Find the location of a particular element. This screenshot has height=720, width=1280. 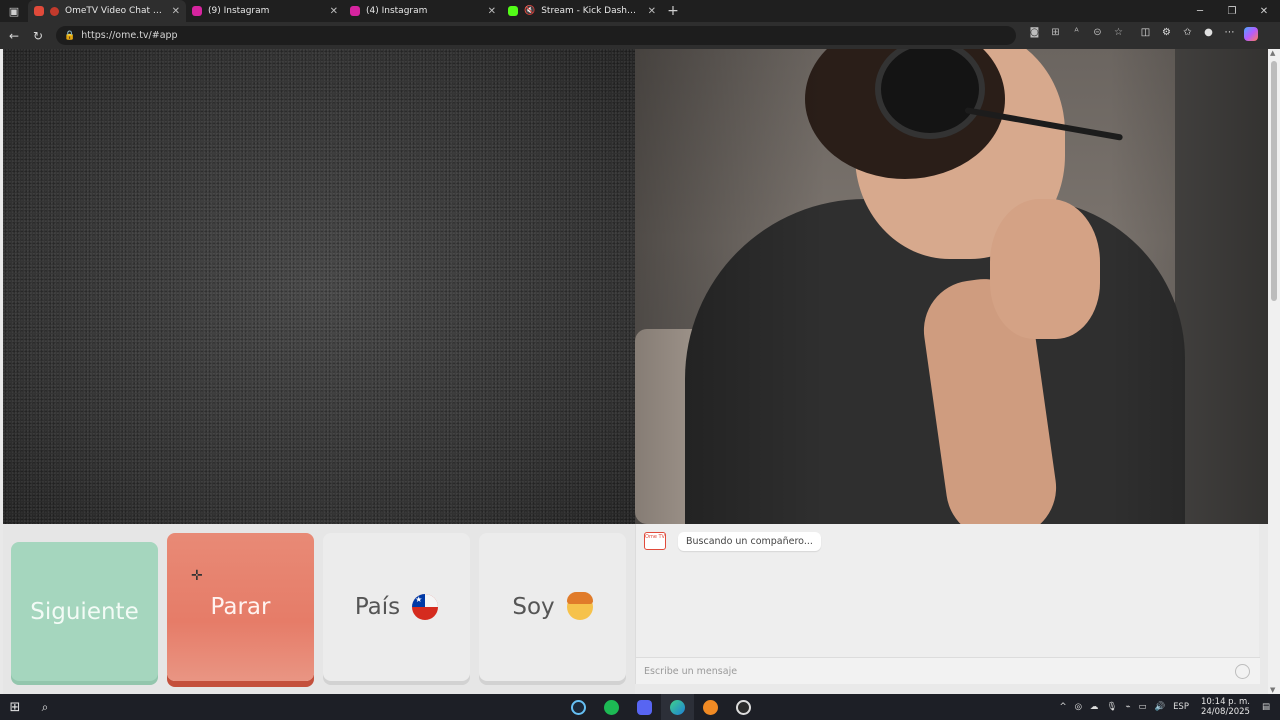

edge-icon is located at coordinates (677, 707).